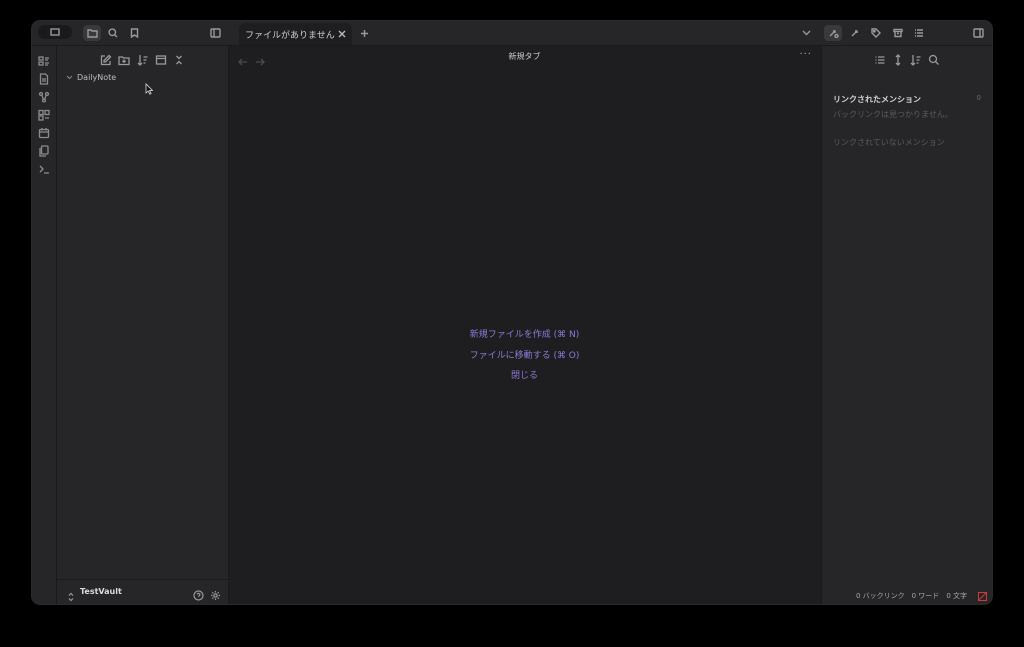  What do you see at coordinates (982, 596) in the screenshot?
I see `sync-status-icon` at bounding box center [982, 596].